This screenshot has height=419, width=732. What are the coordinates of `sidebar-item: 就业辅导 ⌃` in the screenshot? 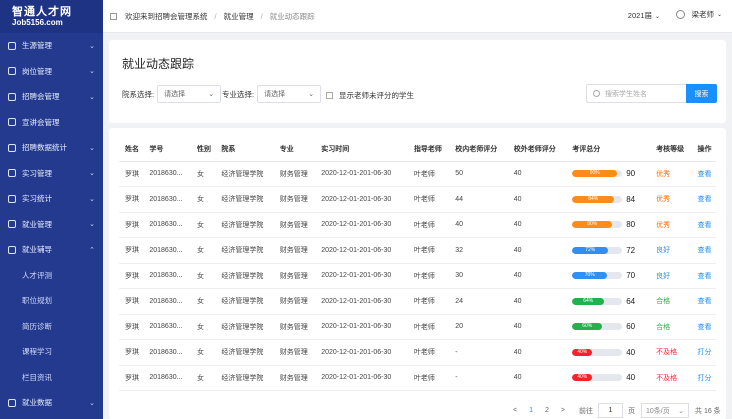 It's located at (51, 250).